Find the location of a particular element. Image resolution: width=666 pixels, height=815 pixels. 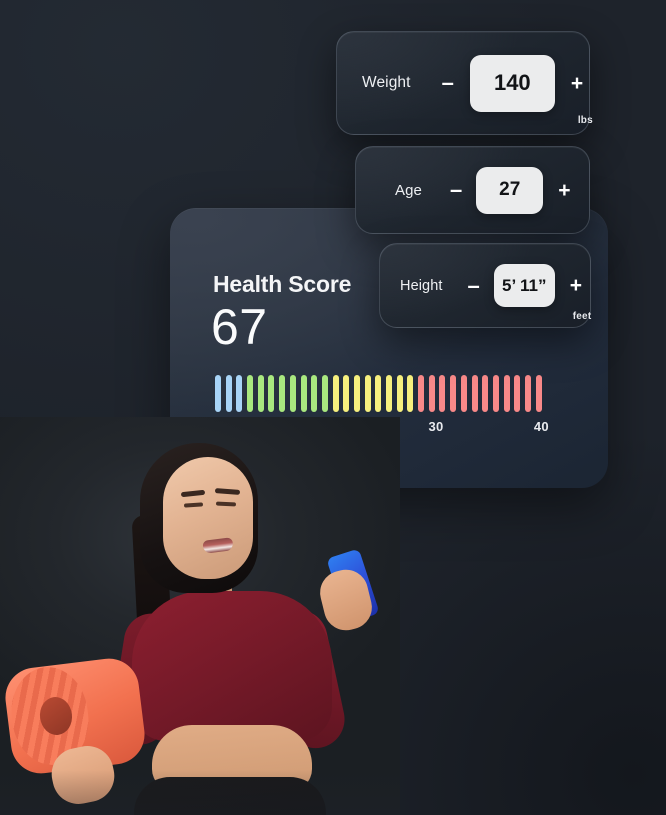

gauge-tick-label: 25 is located at coordinates (341, 426).